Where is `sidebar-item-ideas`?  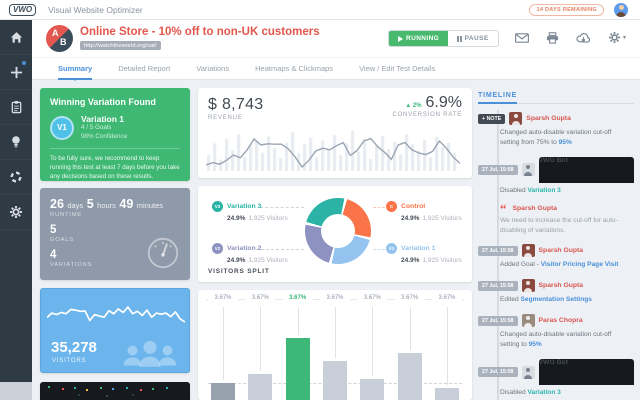
sidebar-item-ideas is located at coordinates (16, 142).